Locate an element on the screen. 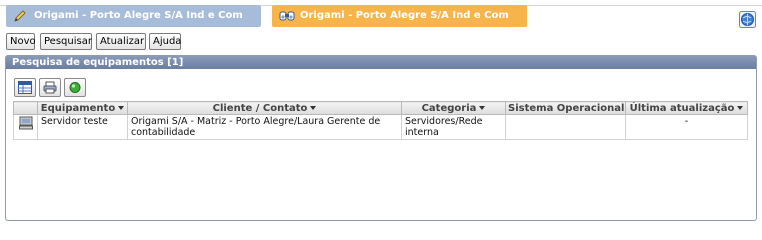 The width and height of the screenshot is (762, 240). printer-icon is located at coordinates (50, 87).